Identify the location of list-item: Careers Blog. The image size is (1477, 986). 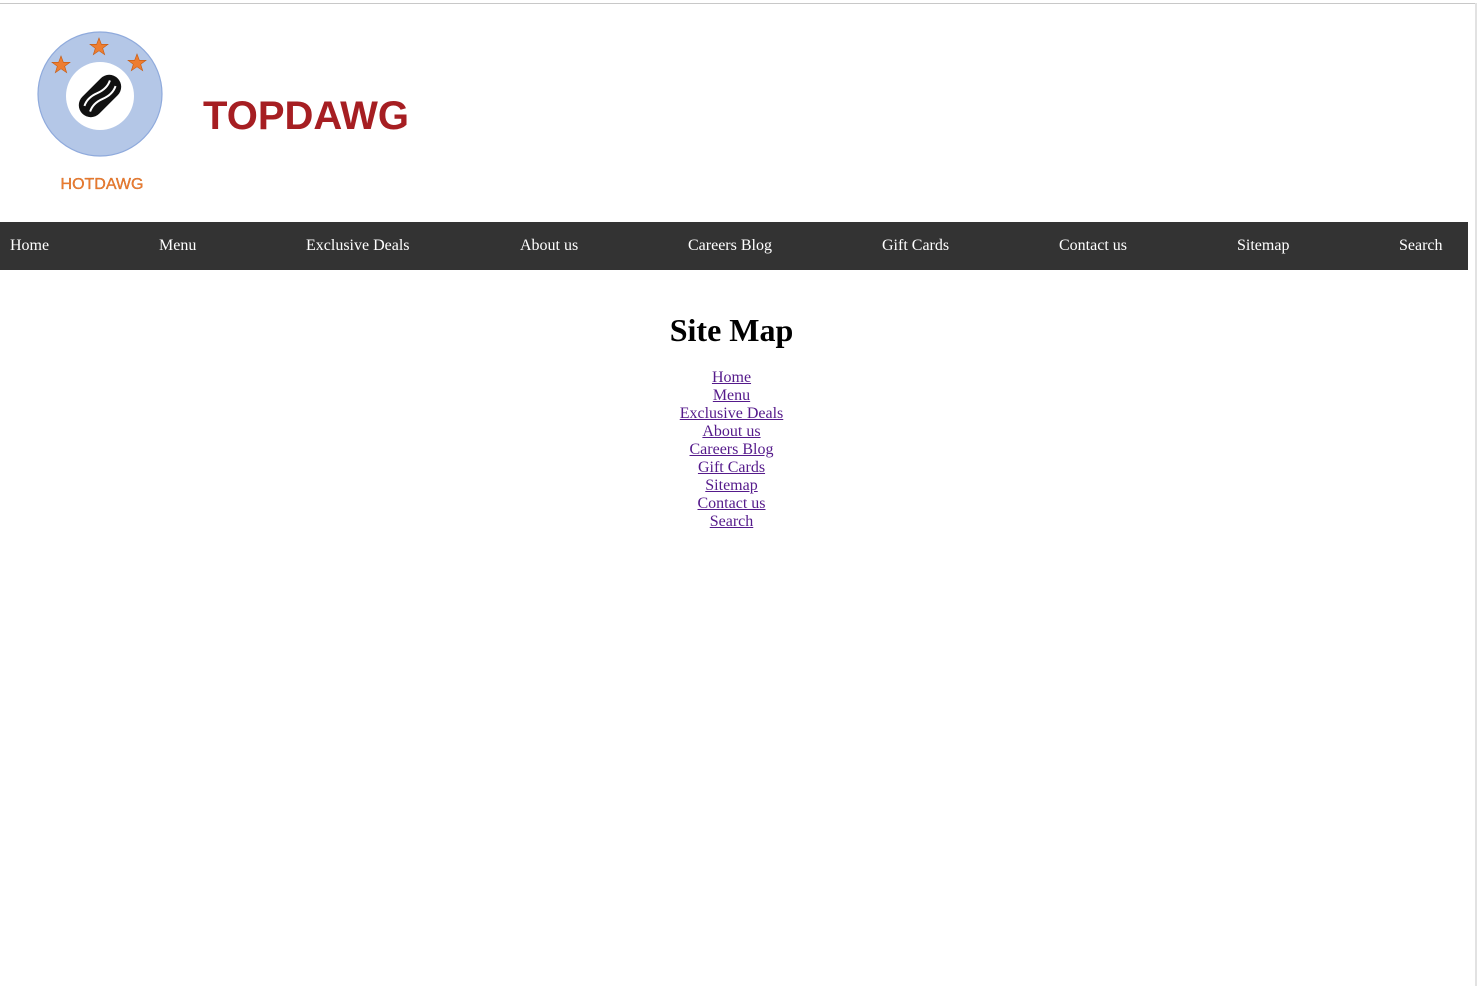
(731, 450).